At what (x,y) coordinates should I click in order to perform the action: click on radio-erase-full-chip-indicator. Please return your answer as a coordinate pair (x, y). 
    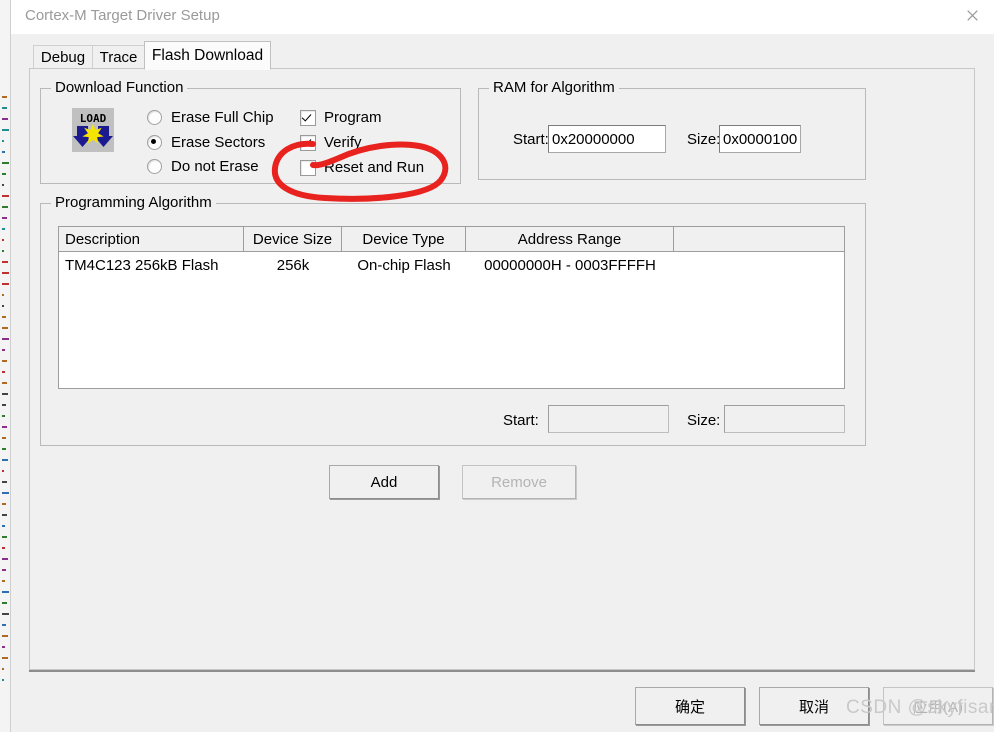
    Looking at the image, I should click on (154, 117).